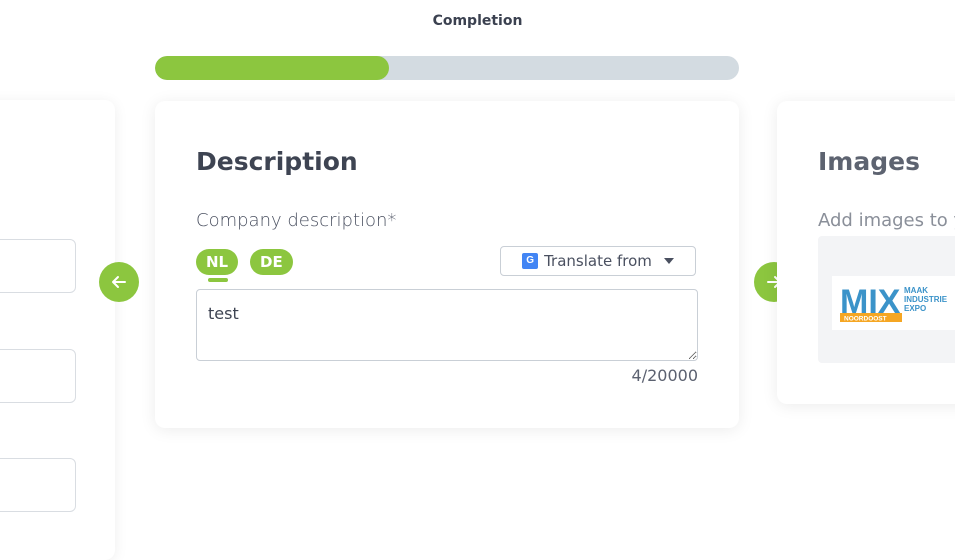  What do you see at coordinates (664, 375) in the screenshot?
I see `character-count: 4/20000` at bounding box center [664, 375].